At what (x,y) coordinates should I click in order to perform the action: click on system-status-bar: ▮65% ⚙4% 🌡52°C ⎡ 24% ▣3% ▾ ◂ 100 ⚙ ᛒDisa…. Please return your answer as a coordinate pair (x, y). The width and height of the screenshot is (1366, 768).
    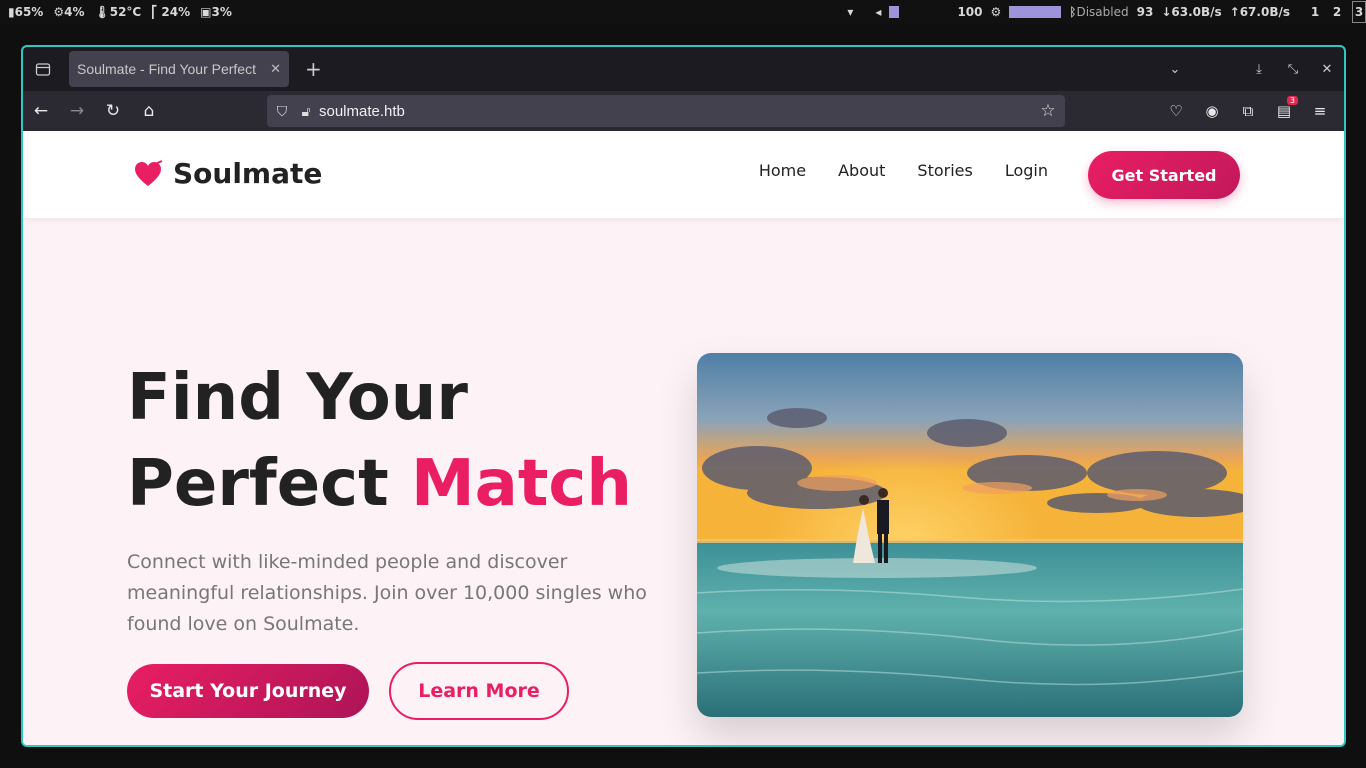
    Looking at the image, I should click on (683, 12).